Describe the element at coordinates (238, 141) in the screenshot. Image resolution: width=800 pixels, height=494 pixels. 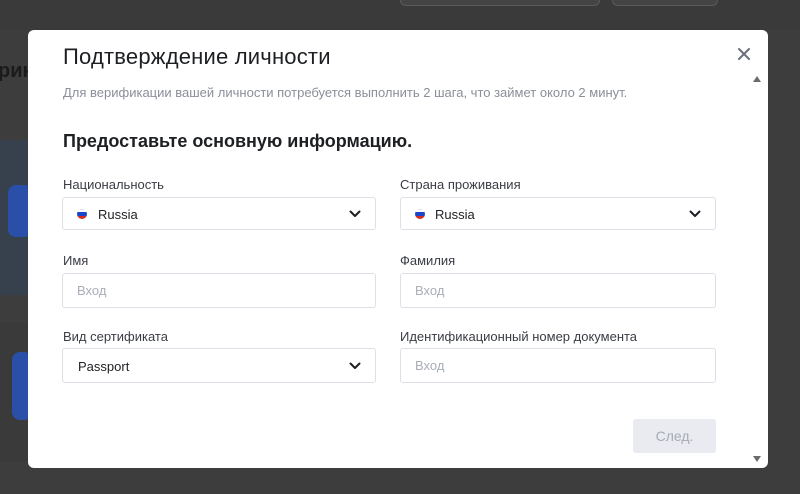
I see `section-title: Предоставьте основную информацию.` at that location.